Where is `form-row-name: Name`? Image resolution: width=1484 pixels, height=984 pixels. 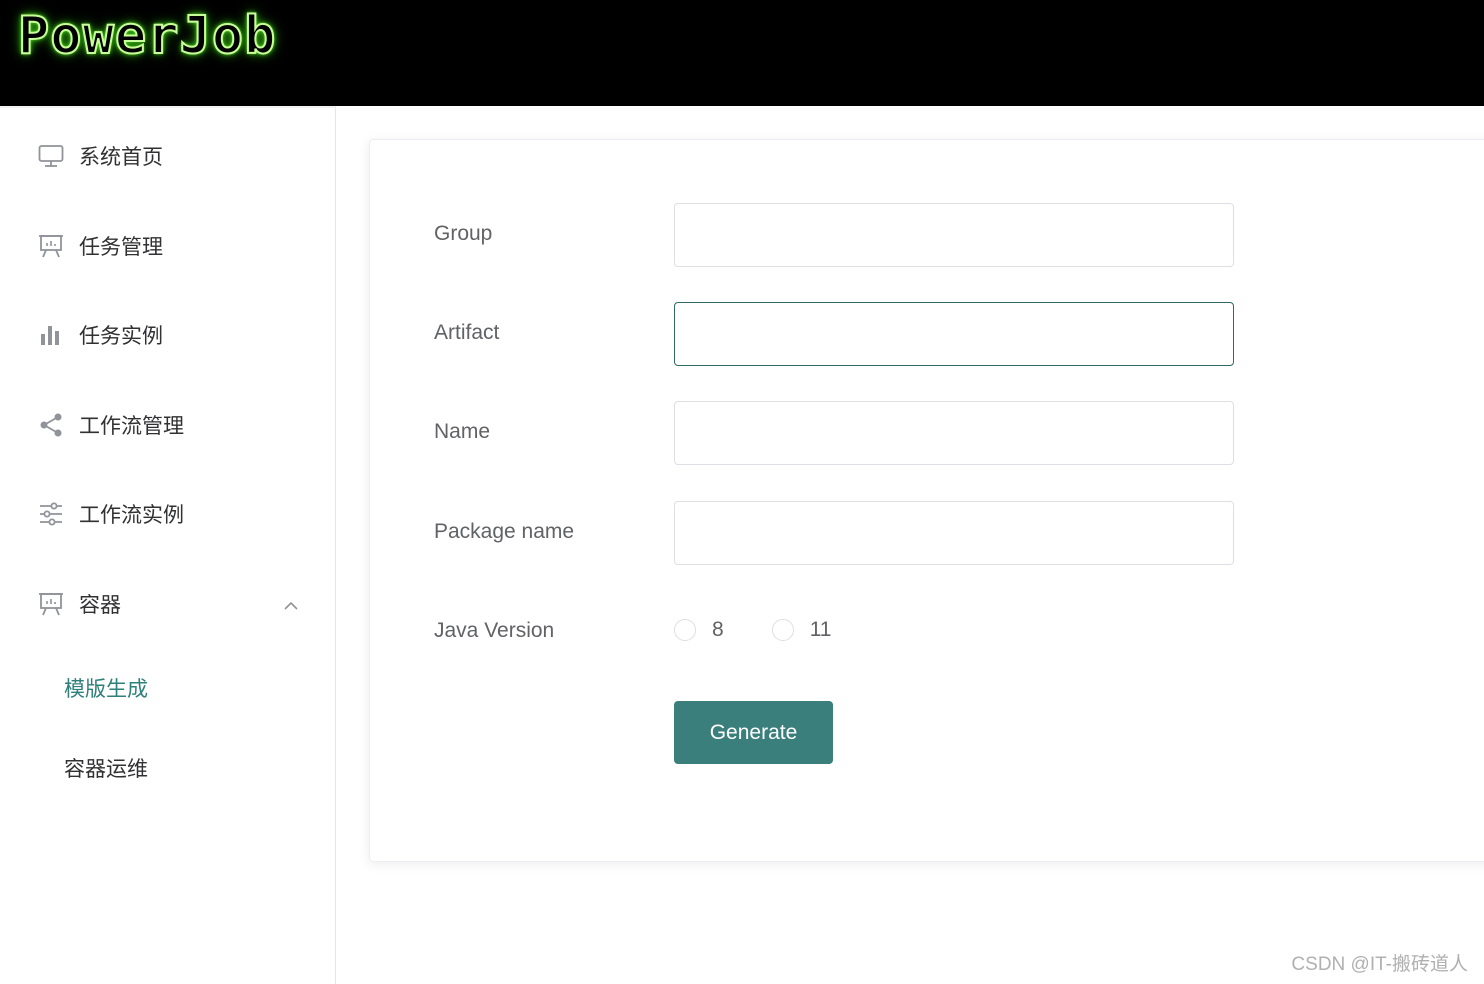 form-row-name: Name is located at coordinates (834, 433).